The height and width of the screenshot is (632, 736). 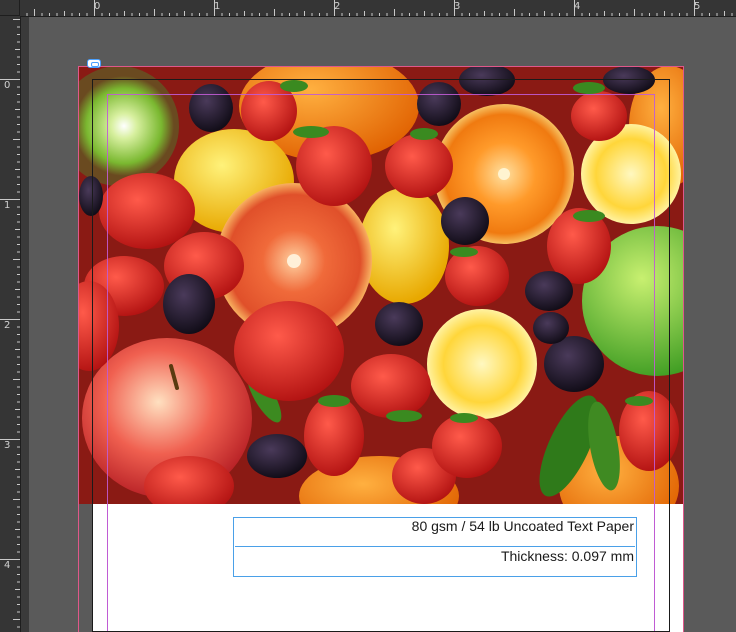 What do you see at coordinates (697, 6) in the screenshot?
I see `ruler-label-5: 5` at bounding box center [697, 6].